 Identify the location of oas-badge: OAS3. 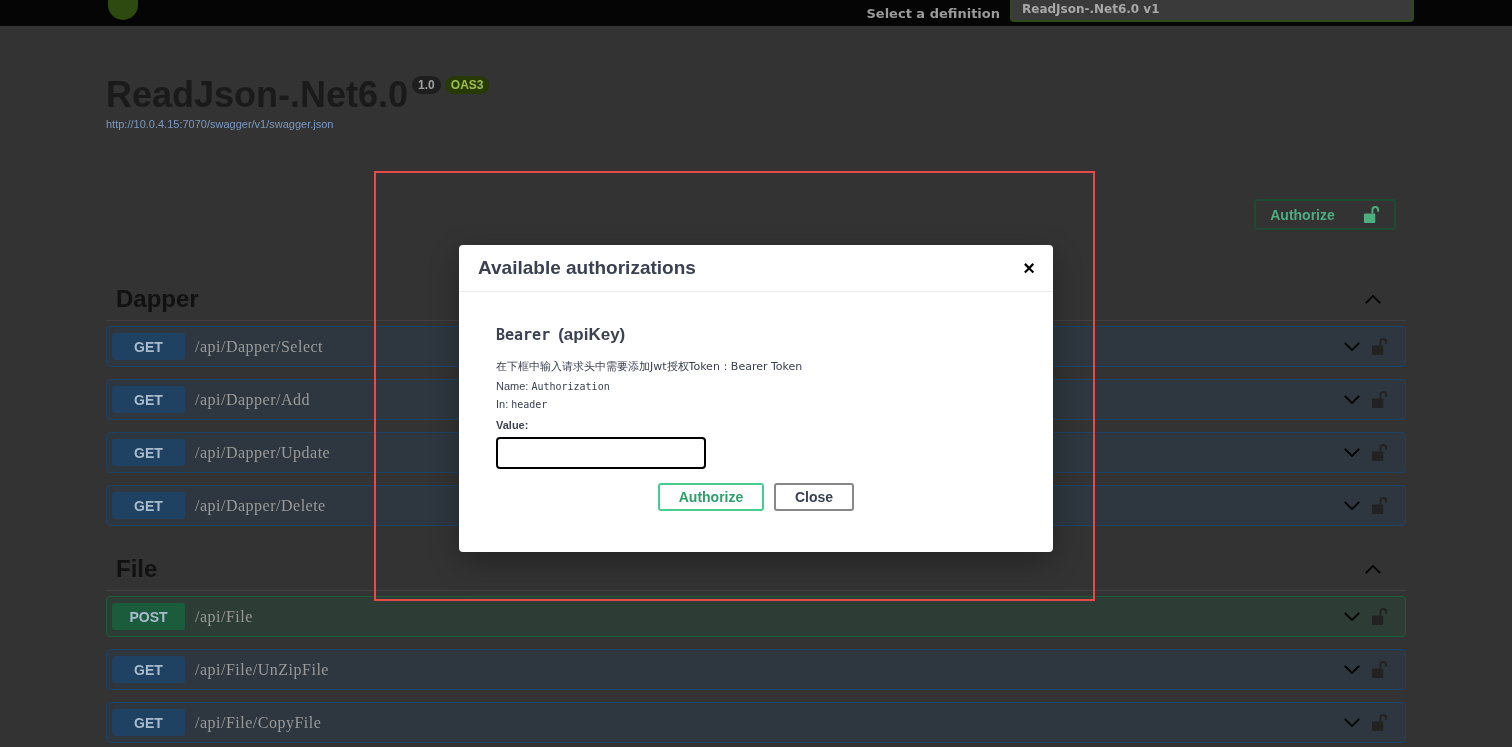
(467, 85).